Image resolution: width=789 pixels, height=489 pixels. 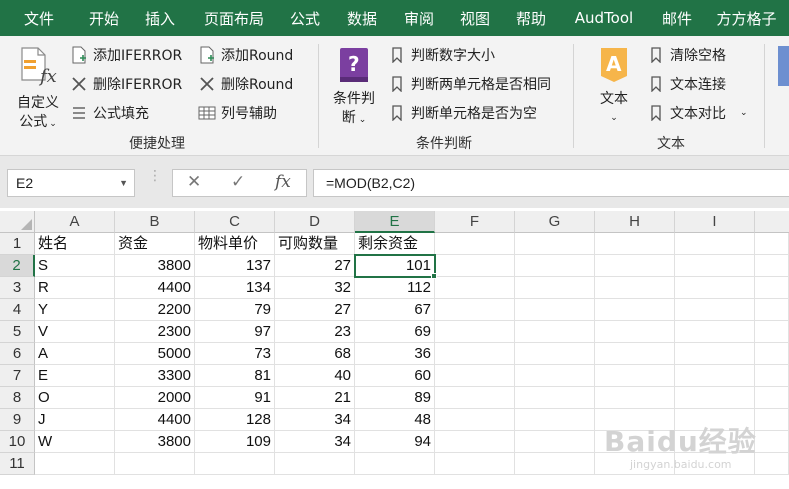 I want to click on tab-view: 视图, so click(x=475, y=18).